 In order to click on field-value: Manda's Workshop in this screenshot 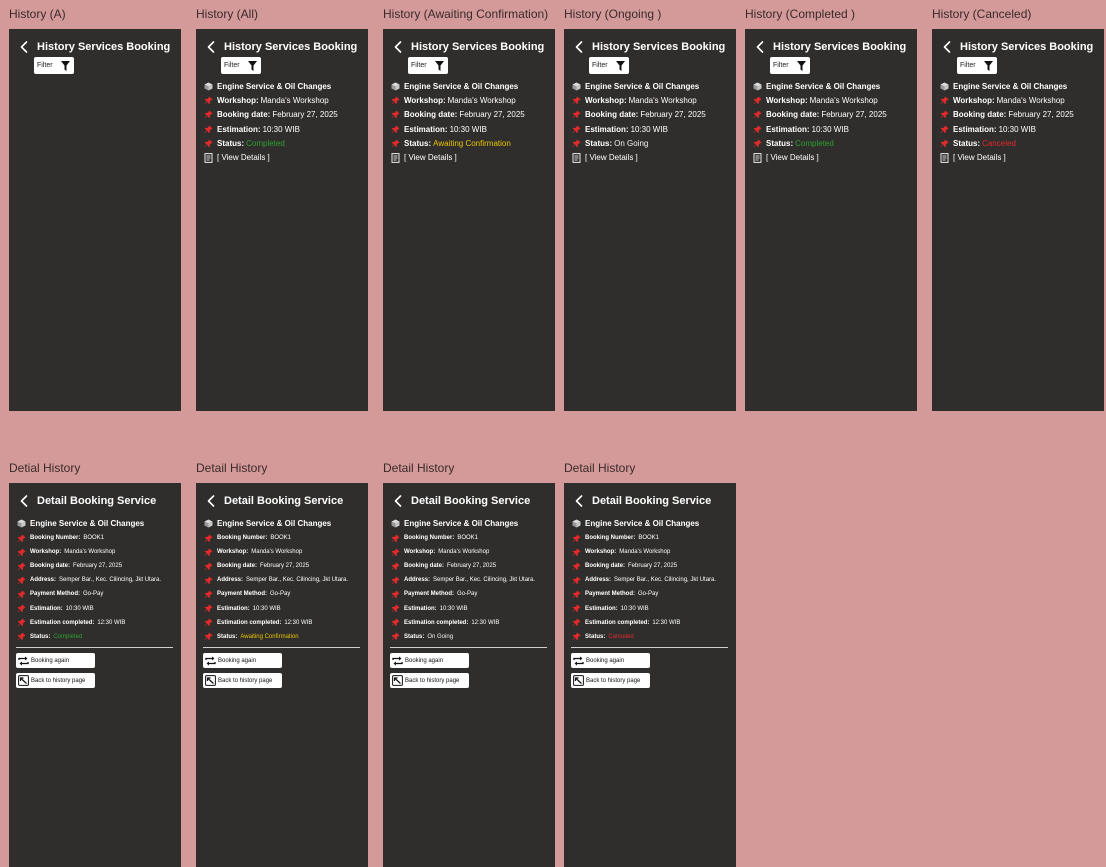, I will do `click(662, 100)`.